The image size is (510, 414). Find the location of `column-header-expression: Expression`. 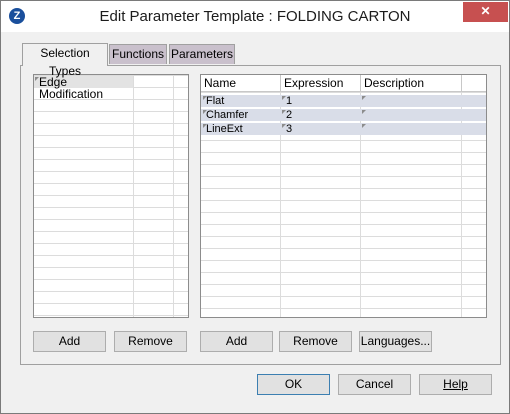

column-header-expression: Expression is located at coordinates (321, 83).